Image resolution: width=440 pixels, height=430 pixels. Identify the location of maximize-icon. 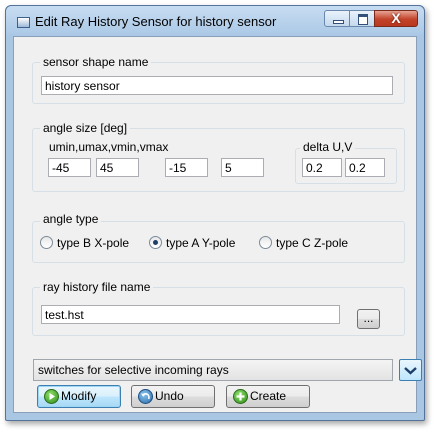
(363, 19).